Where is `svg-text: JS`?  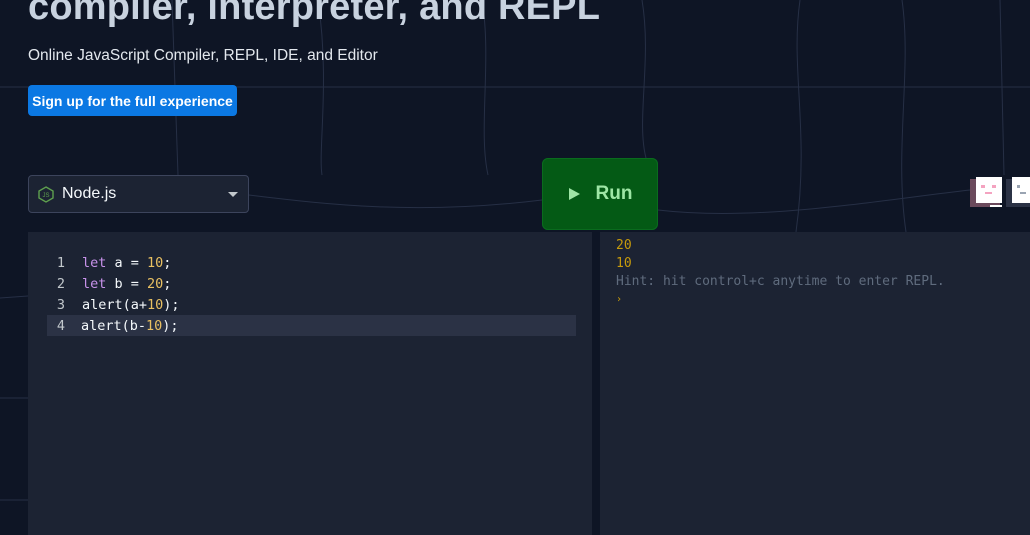
svg-text: JS is located at coordinates (45, 196).